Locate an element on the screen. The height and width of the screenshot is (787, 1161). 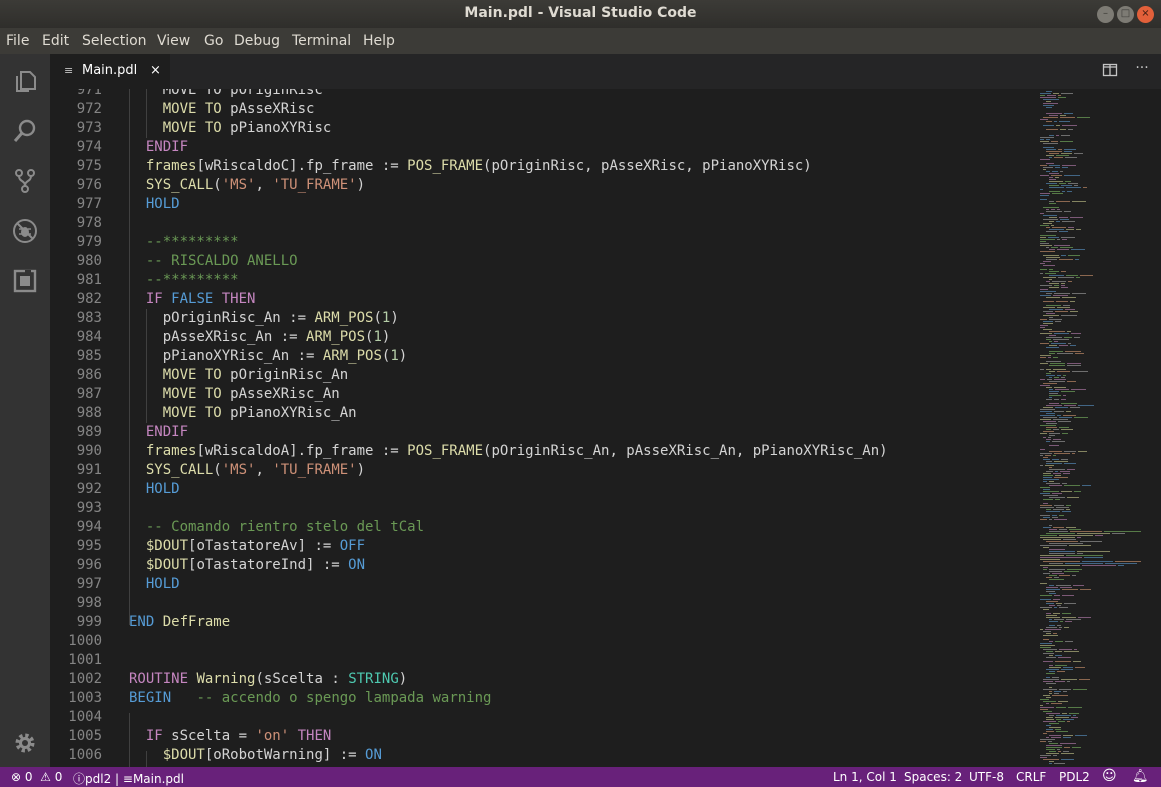
code-line: 971 MOVE TO pOriginRisc is located at coordinates (542, 94).